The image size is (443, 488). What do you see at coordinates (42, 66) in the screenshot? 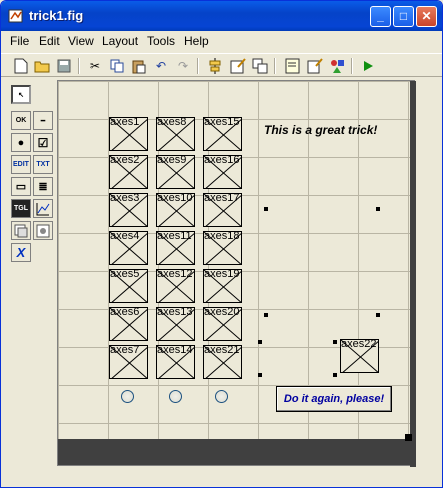
I see `open-folder-icon` at bounding box center [42, 66].